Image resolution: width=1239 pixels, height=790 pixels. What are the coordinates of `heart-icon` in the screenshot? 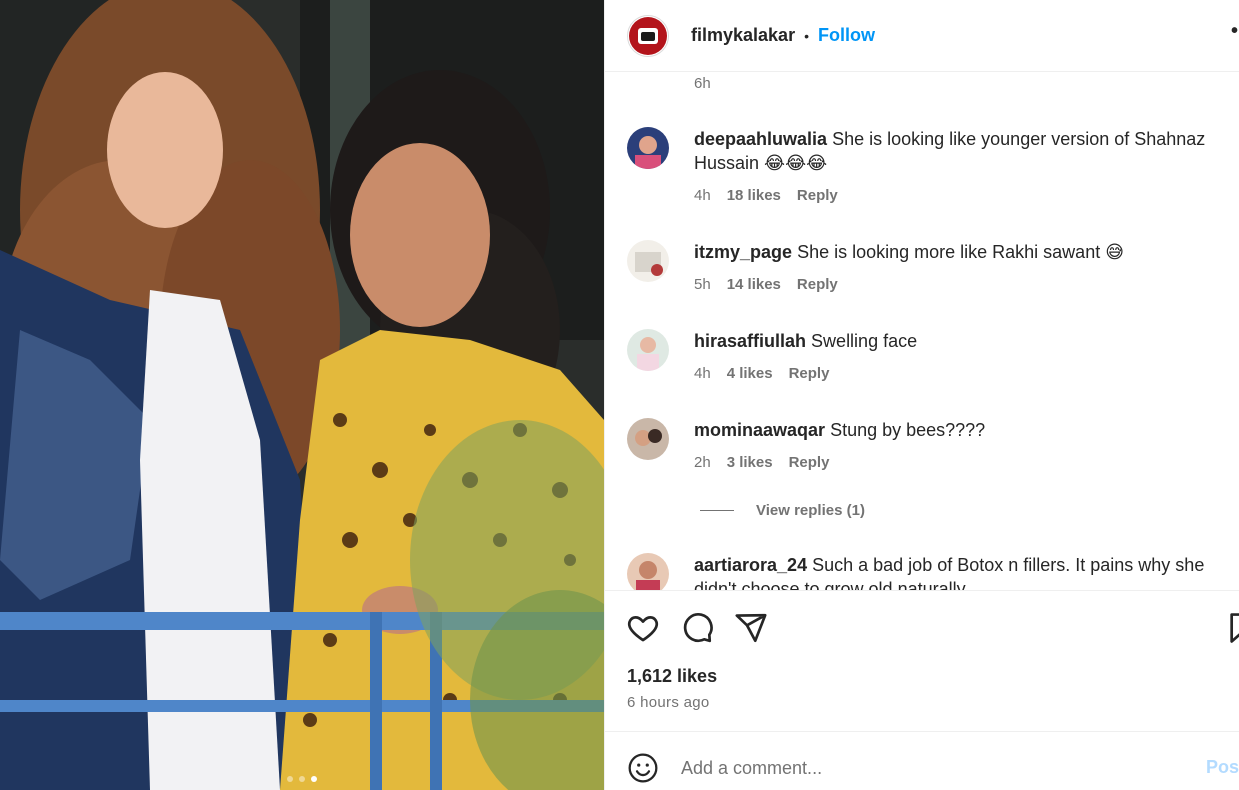 It's located at (643, 628).